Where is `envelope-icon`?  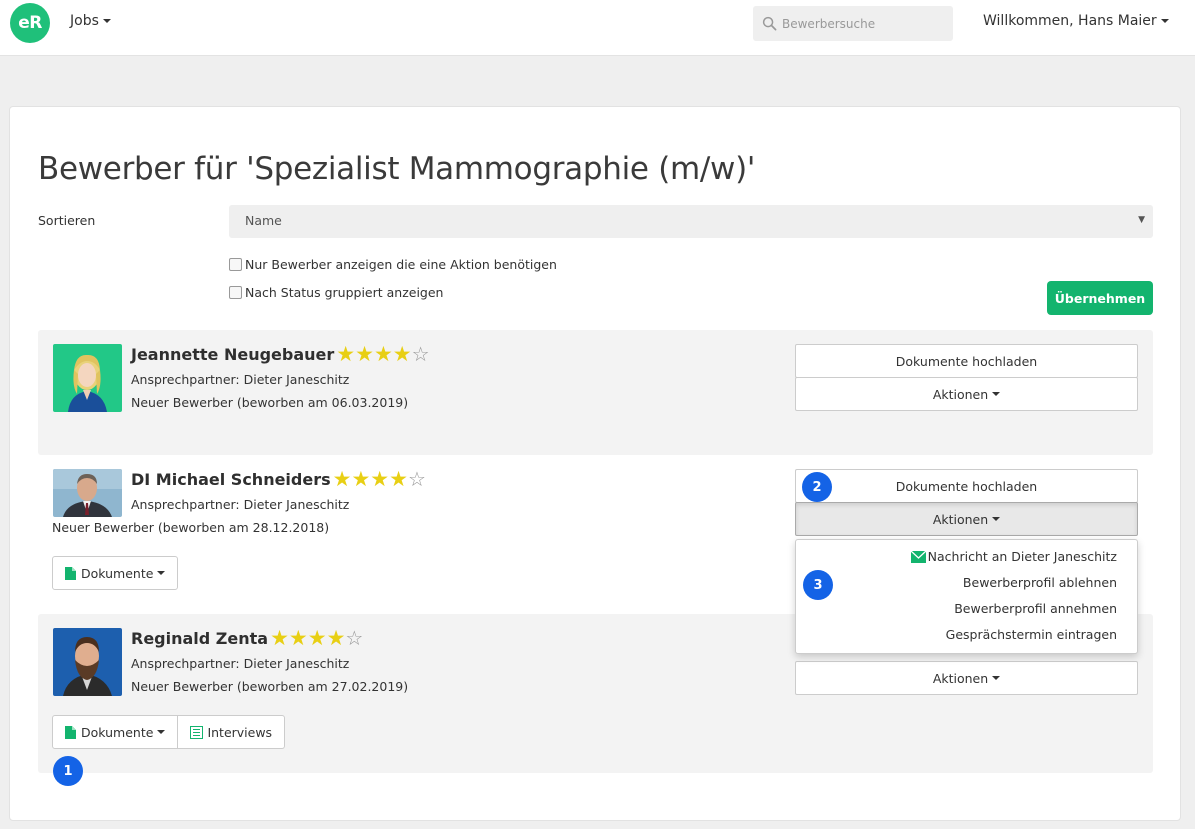 envelope-icon is located at coordinates (918, 556).